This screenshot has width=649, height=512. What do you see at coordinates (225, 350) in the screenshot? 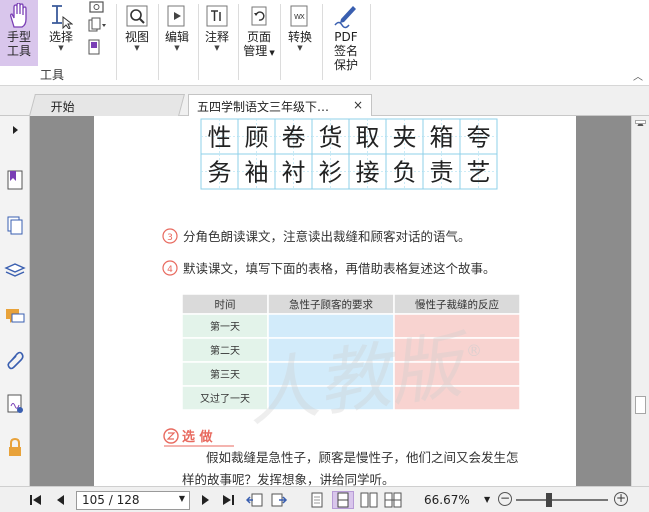
I see `table-row-label: 第二天` at bounding box center [225, 350].